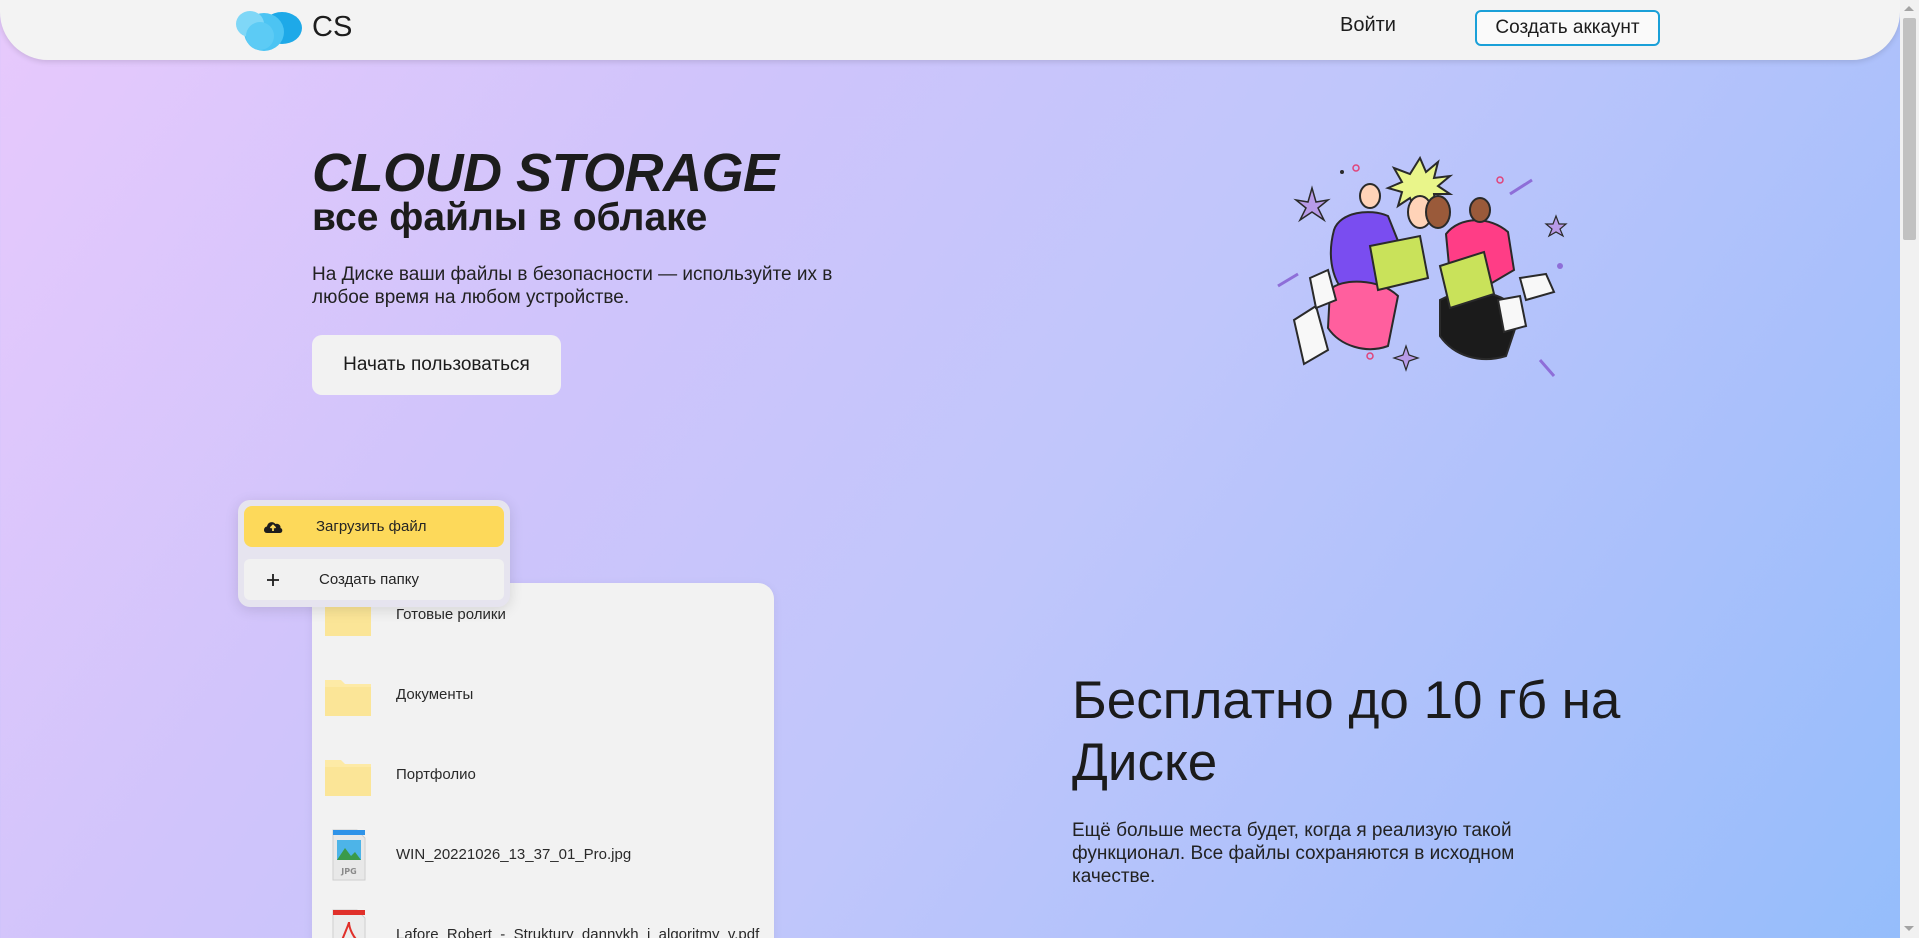 The height and width of the screenshot is (938, 1919). What do you see at coordinates (348, 871) in the screenshot?
I see `jpg-badge: JPG` at bounding box center [348, 871].